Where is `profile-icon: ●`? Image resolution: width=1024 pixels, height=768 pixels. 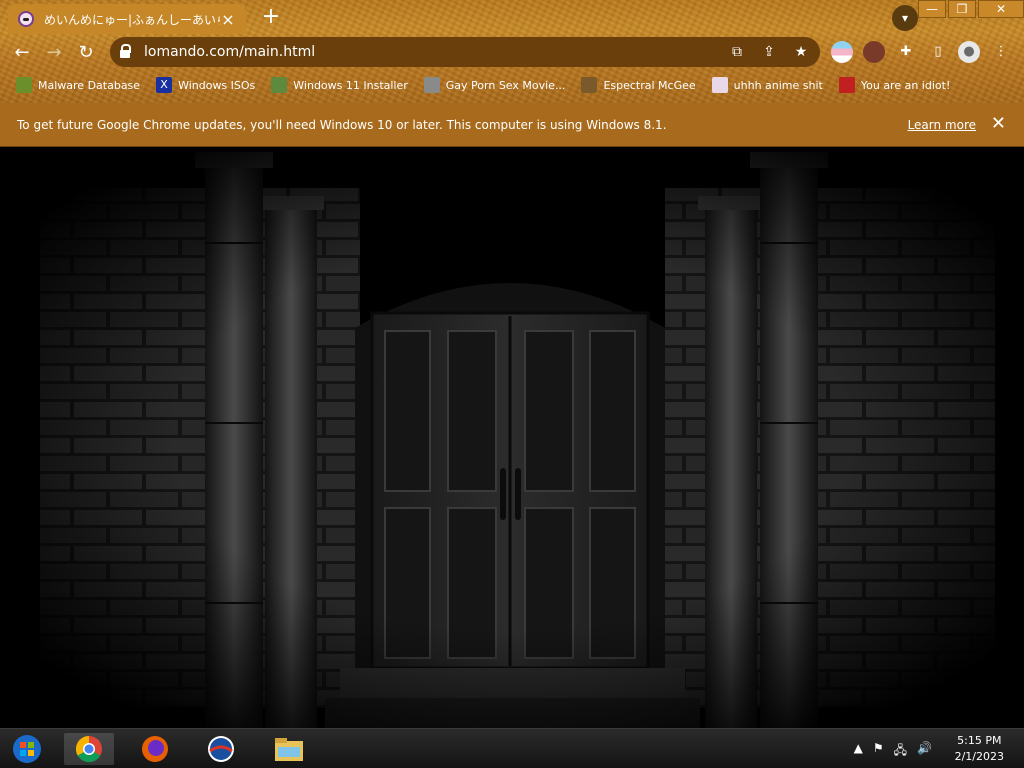
profile-icon: ● is located at coordinates (969, 52).